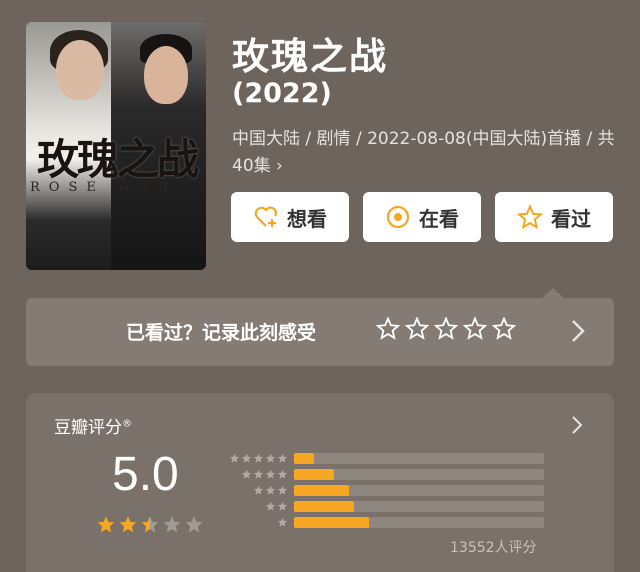  I want to click on rate-star-2-icon, so click(417, 329).